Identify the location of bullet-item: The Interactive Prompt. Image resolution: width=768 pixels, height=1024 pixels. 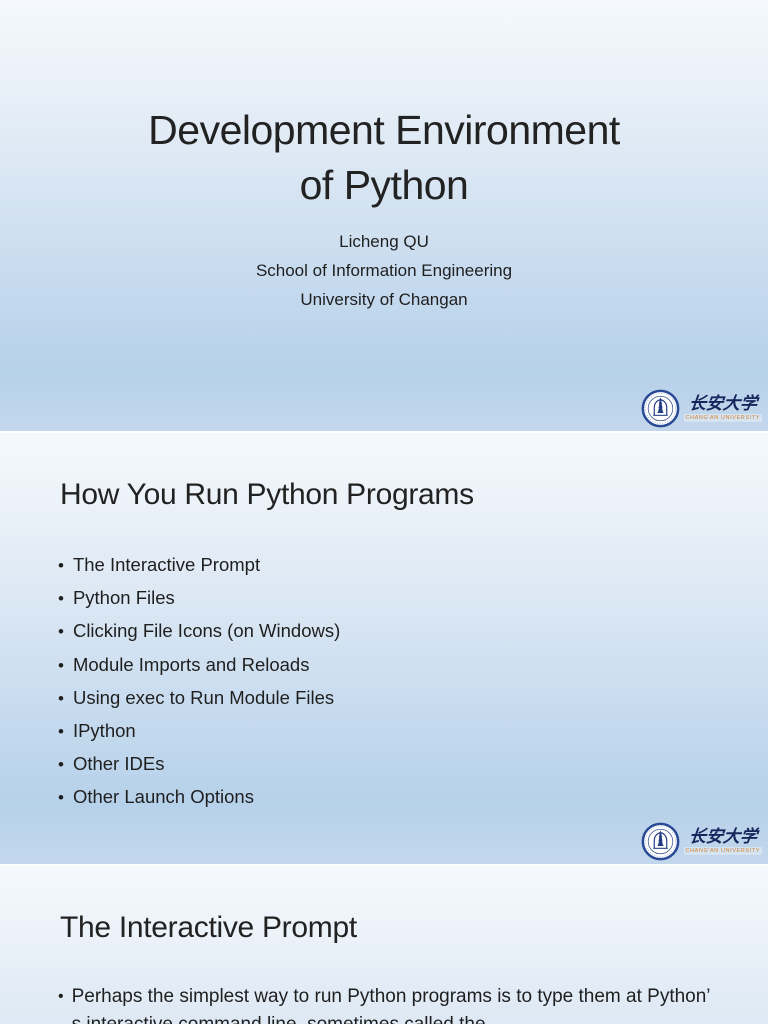
(199, 565).